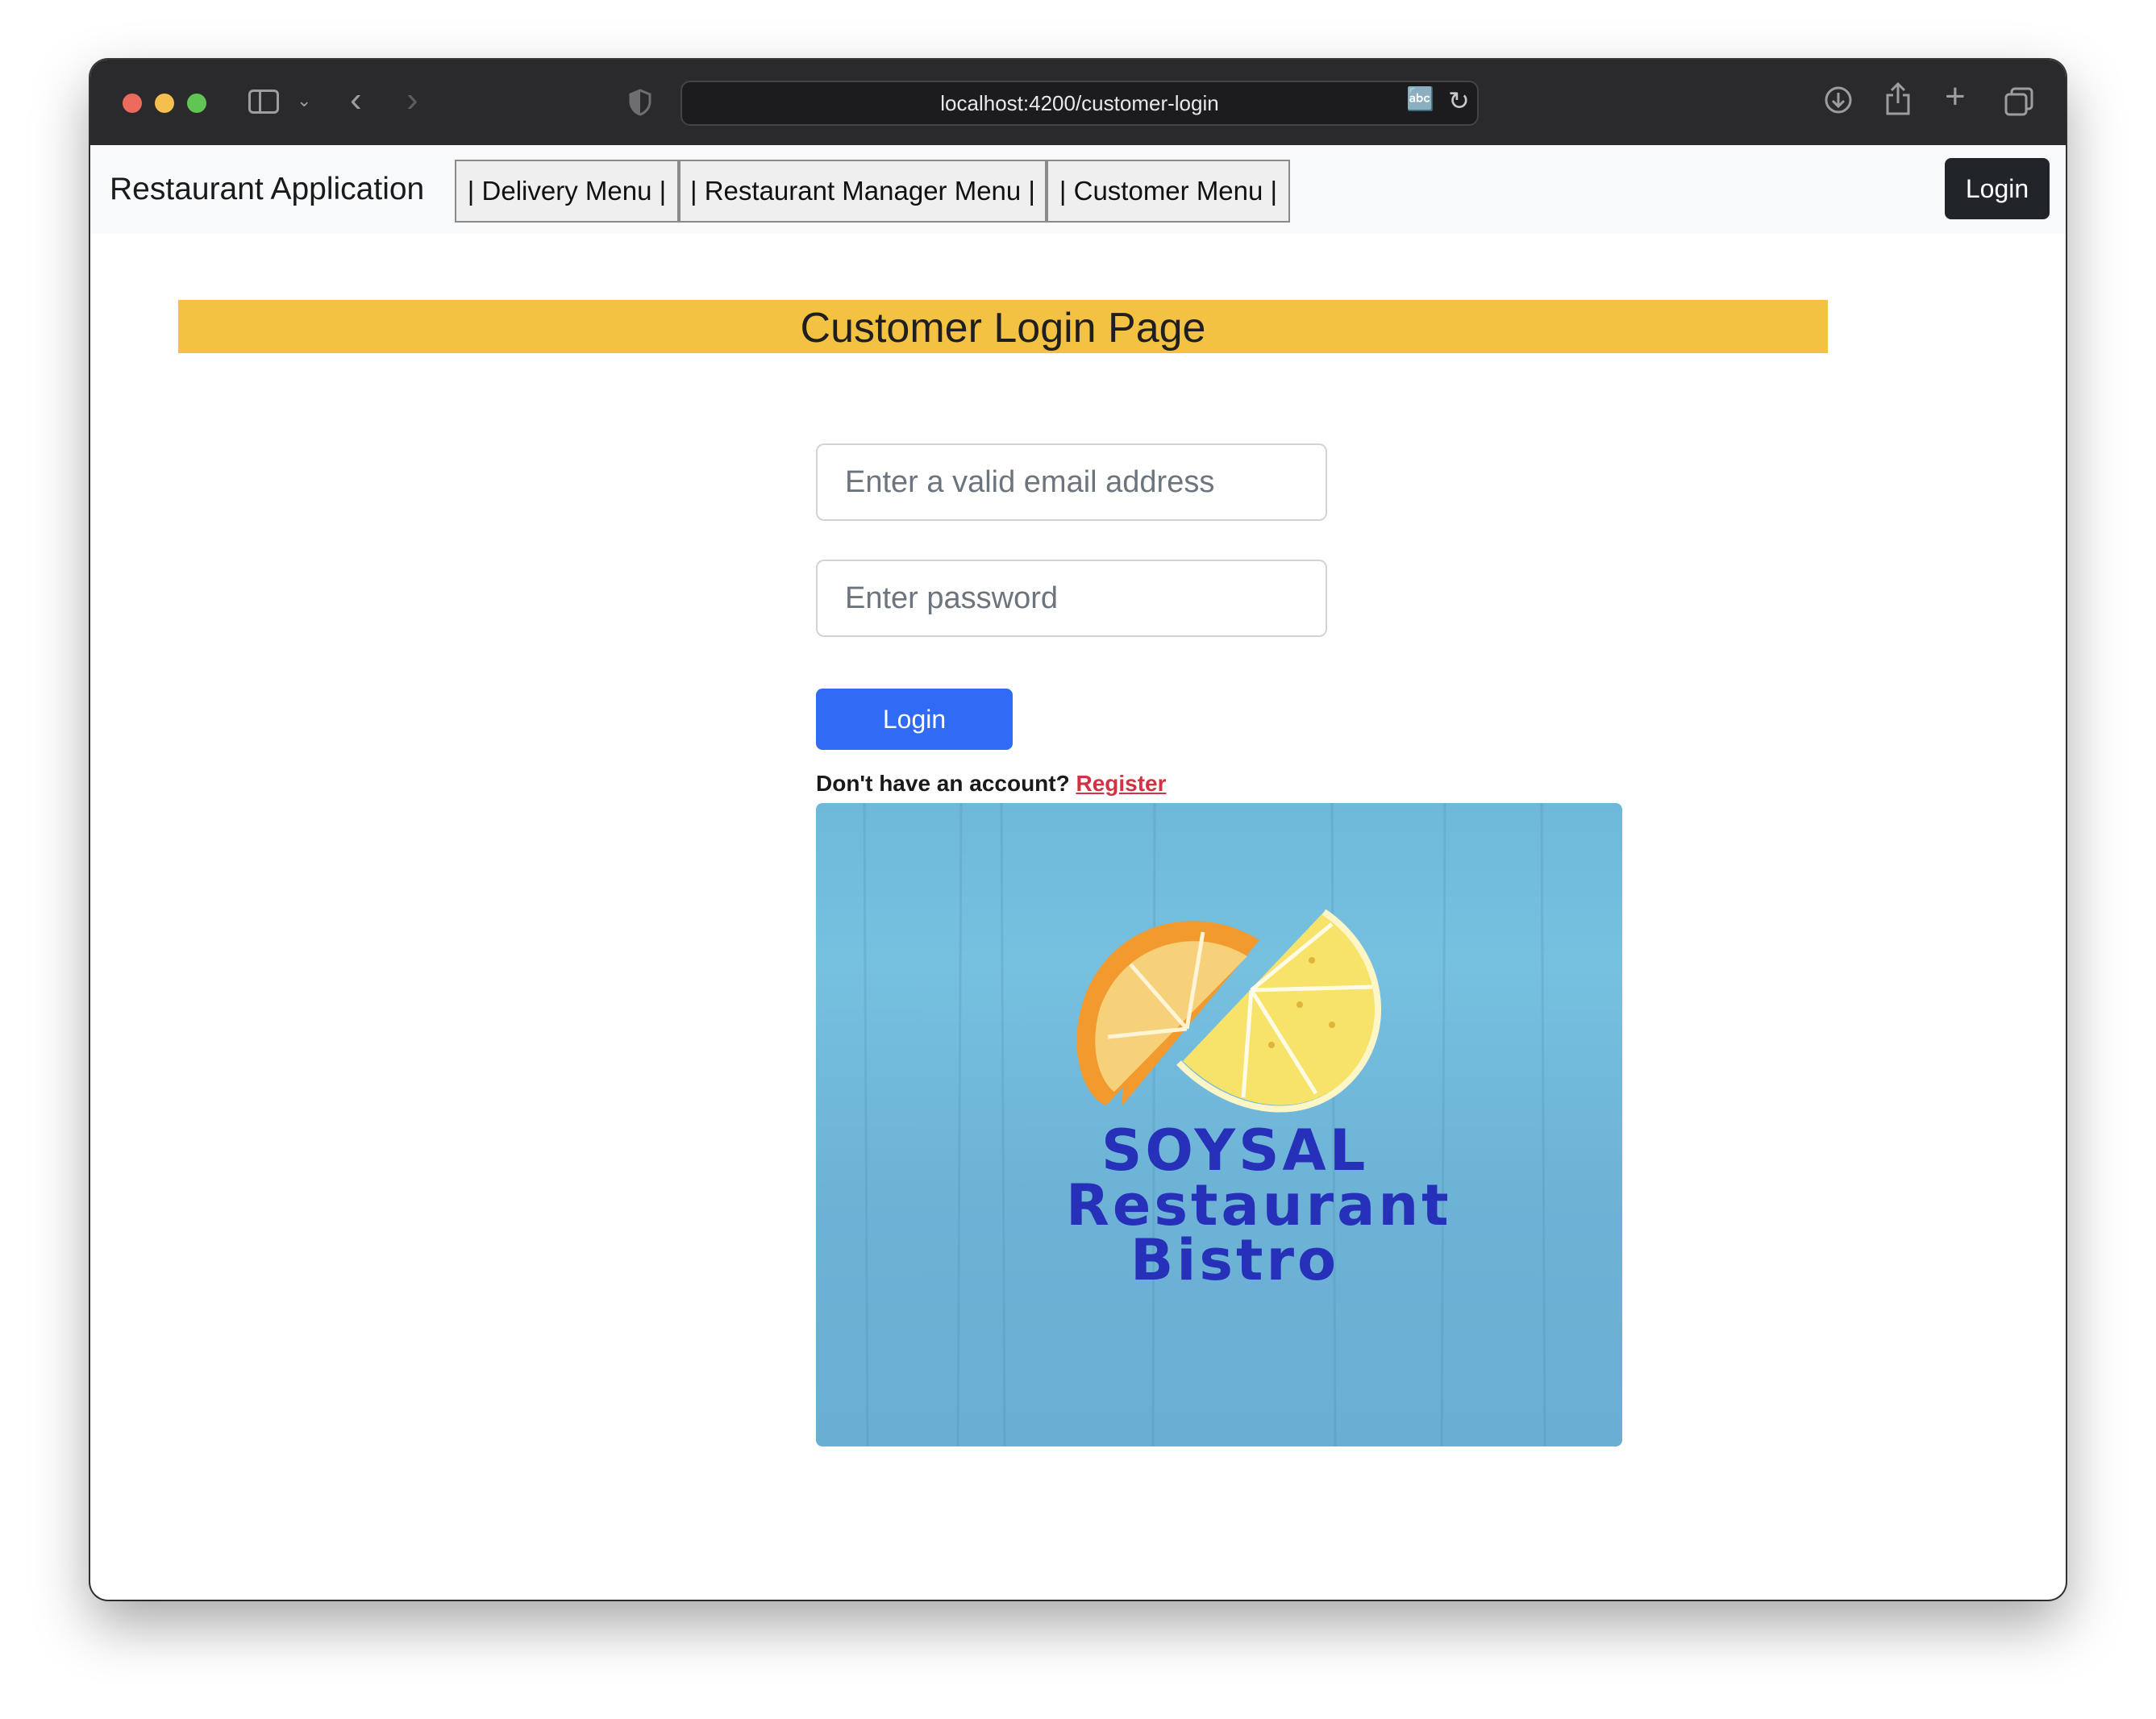 This screenshot has height=1719, width=2156. I want to click on address-bar: localhost:4200/customer-login 🔤 ↻, so click(1080, 103).